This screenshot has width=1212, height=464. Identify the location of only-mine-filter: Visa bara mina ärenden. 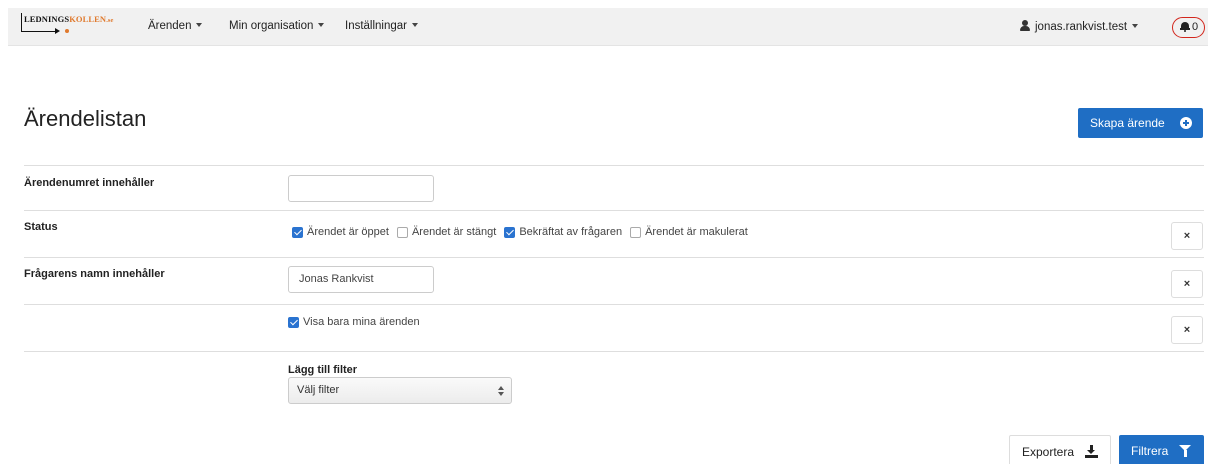
(358, 322).